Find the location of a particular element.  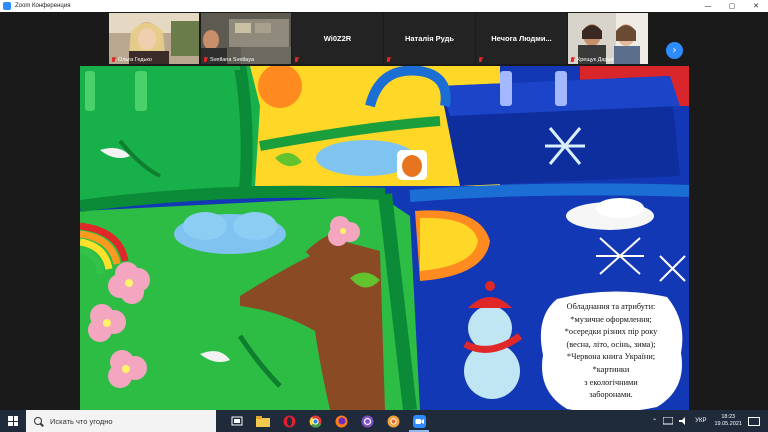

participant-tile: Wi0Z2R is located at coordinates (337, 38).